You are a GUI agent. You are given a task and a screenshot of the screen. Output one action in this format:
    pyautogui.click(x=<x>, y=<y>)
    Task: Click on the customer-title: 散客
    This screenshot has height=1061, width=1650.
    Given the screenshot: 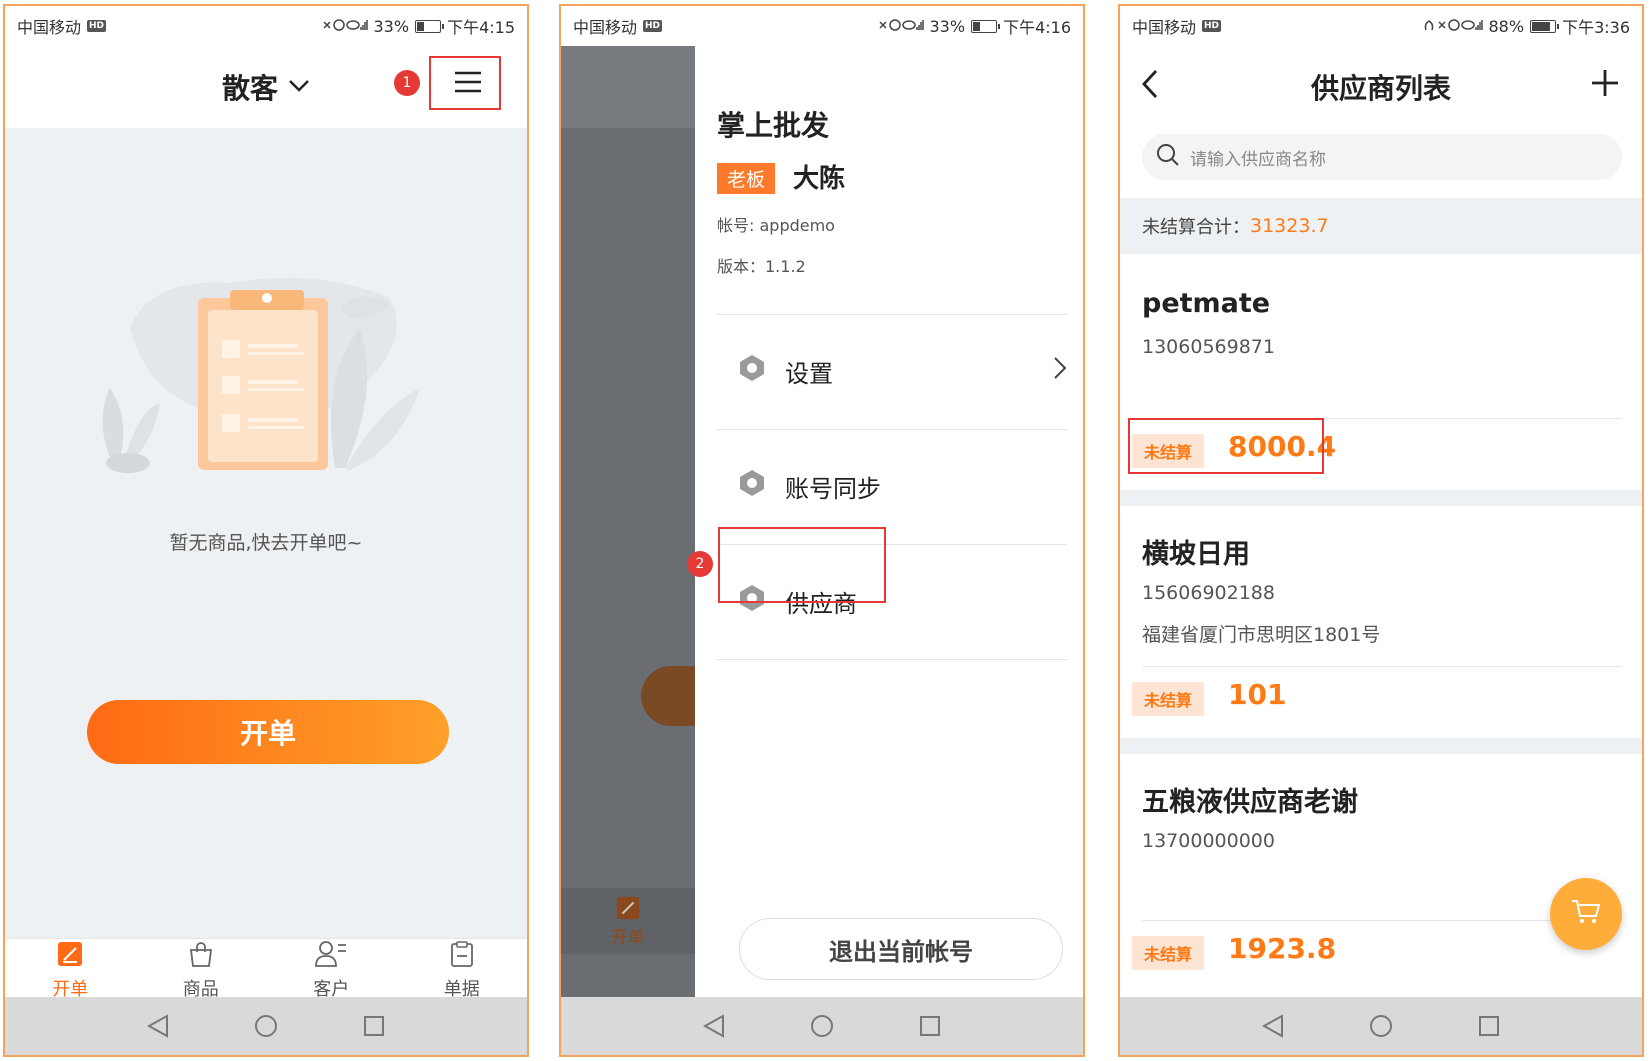 What is the action you would take?
    pyautogui.click(x=249, y=88)
    